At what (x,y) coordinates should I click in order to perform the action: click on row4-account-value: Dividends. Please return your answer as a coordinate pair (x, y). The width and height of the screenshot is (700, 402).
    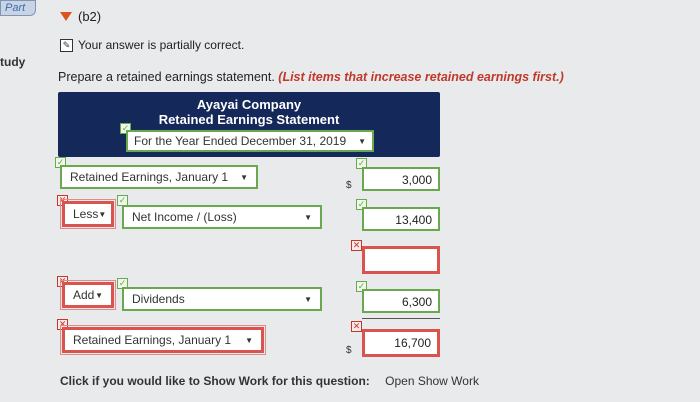
    Looking at the image, I should click on (158, 299).